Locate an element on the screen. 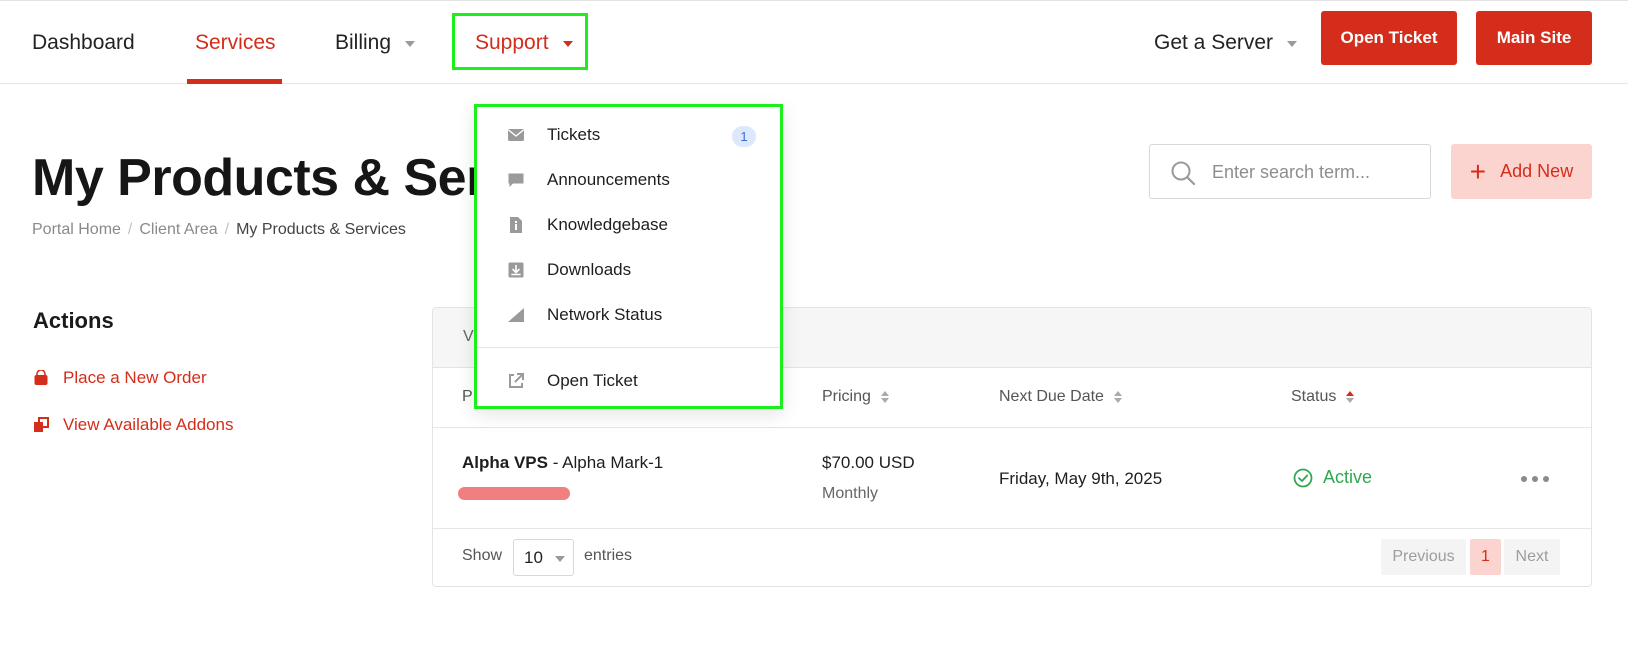  menu-item-downloads: Downloads is located at coordinates (569, 270).